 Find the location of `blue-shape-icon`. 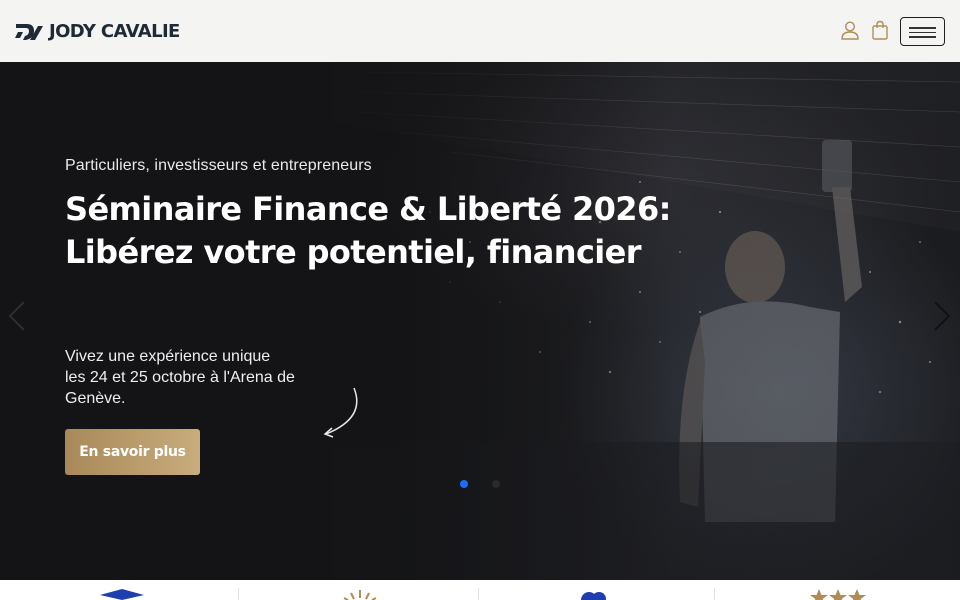

blue-shape-icon is located at coordinates (593, 596).